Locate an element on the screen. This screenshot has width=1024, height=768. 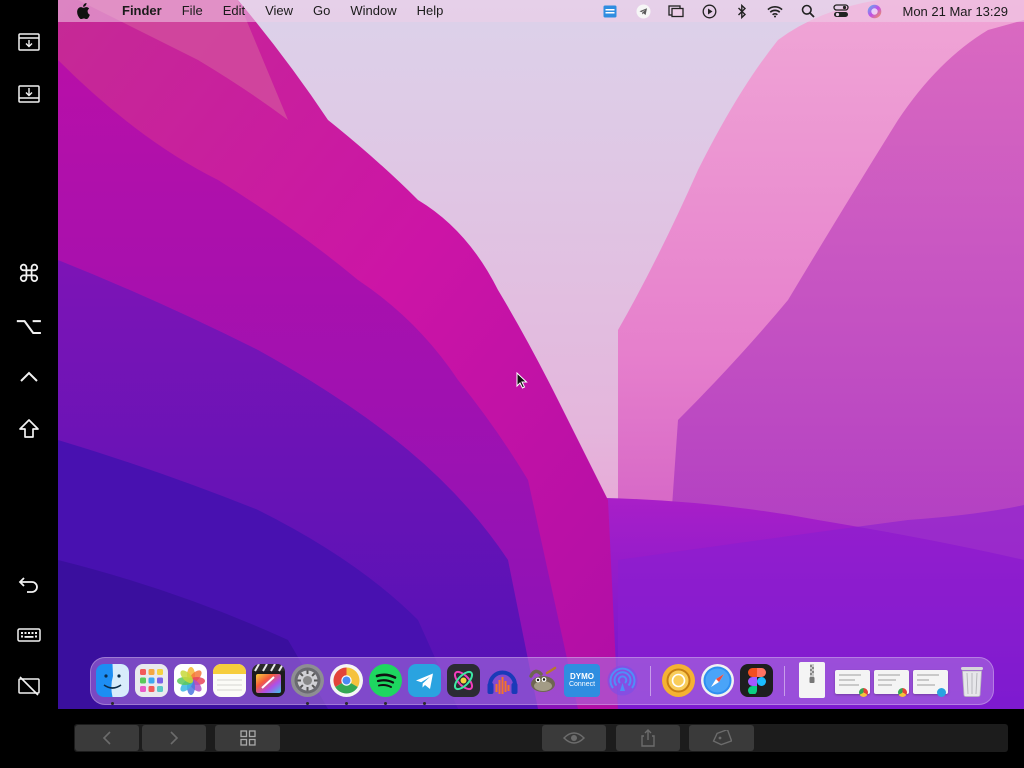
dock: DYMO Connect is located at coordinates (542, 681).